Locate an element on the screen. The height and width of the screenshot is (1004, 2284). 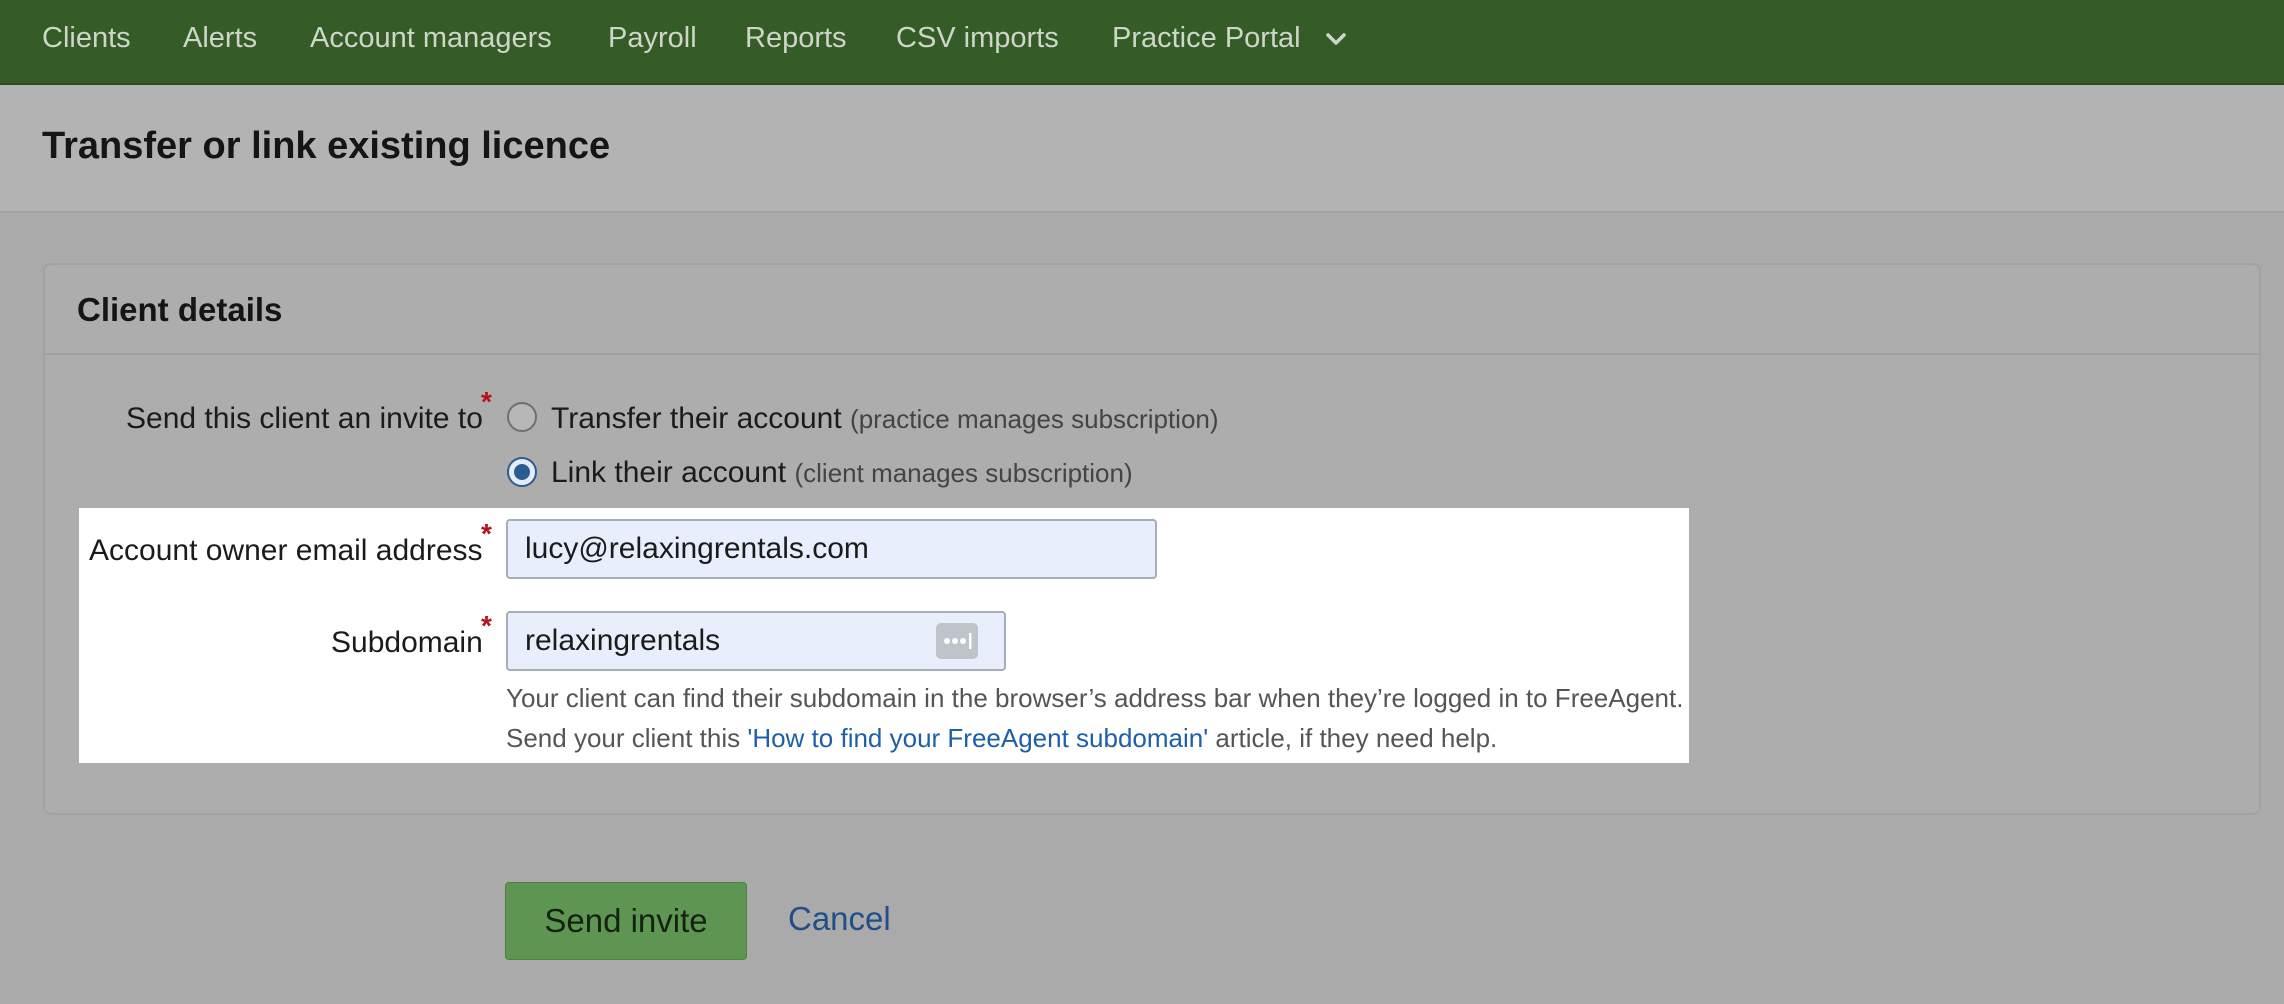
transfer-account-radio is located at coordinates (522, 417).